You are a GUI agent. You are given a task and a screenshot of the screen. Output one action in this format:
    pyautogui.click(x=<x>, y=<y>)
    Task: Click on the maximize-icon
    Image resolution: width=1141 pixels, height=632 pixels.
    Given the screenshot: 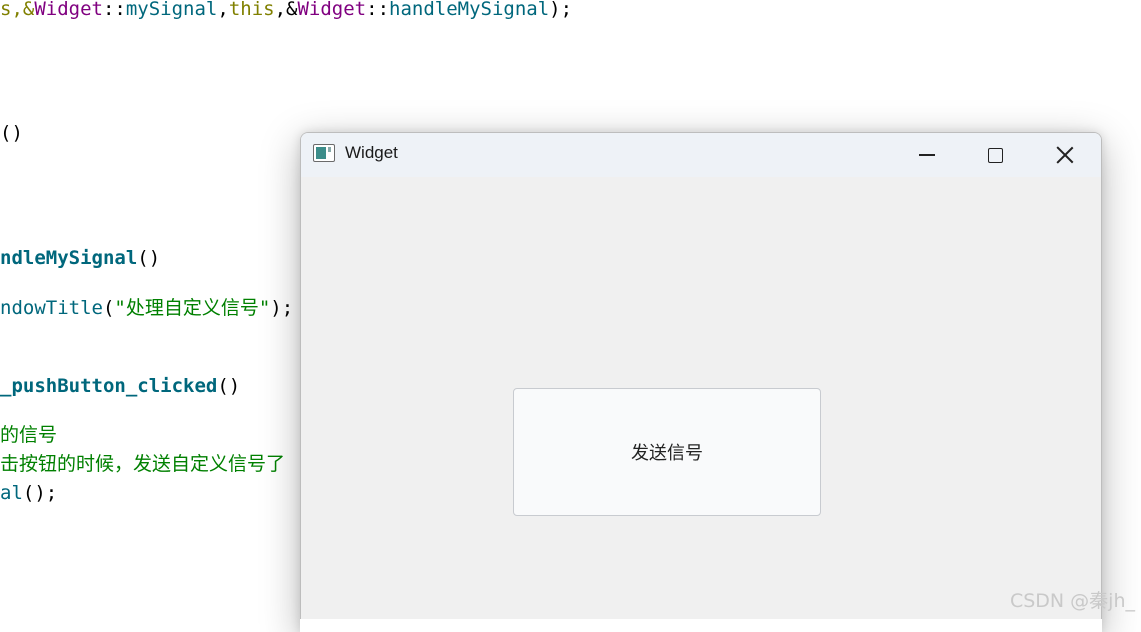 What is the action you would take?
    pyautogui.click(x=995, y=155)
    